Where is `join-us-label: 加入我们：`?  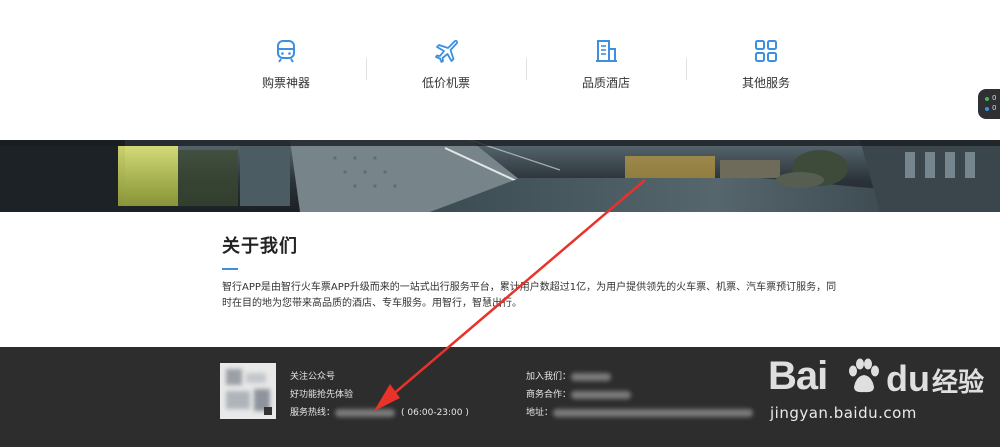 join-us-label: 加入我们： is located at coordinates (549, 377).